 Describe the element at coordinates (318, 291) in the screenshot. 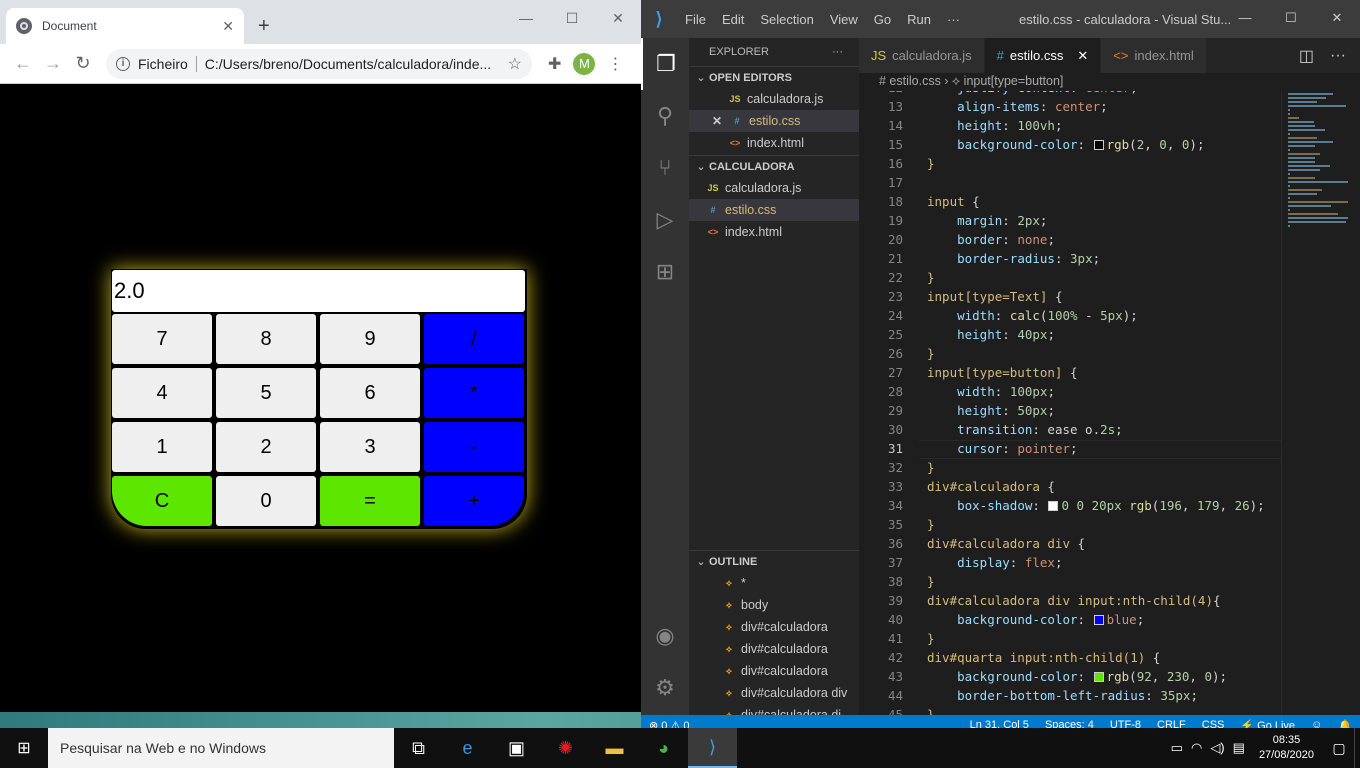

I see `calculator-display` at that location.